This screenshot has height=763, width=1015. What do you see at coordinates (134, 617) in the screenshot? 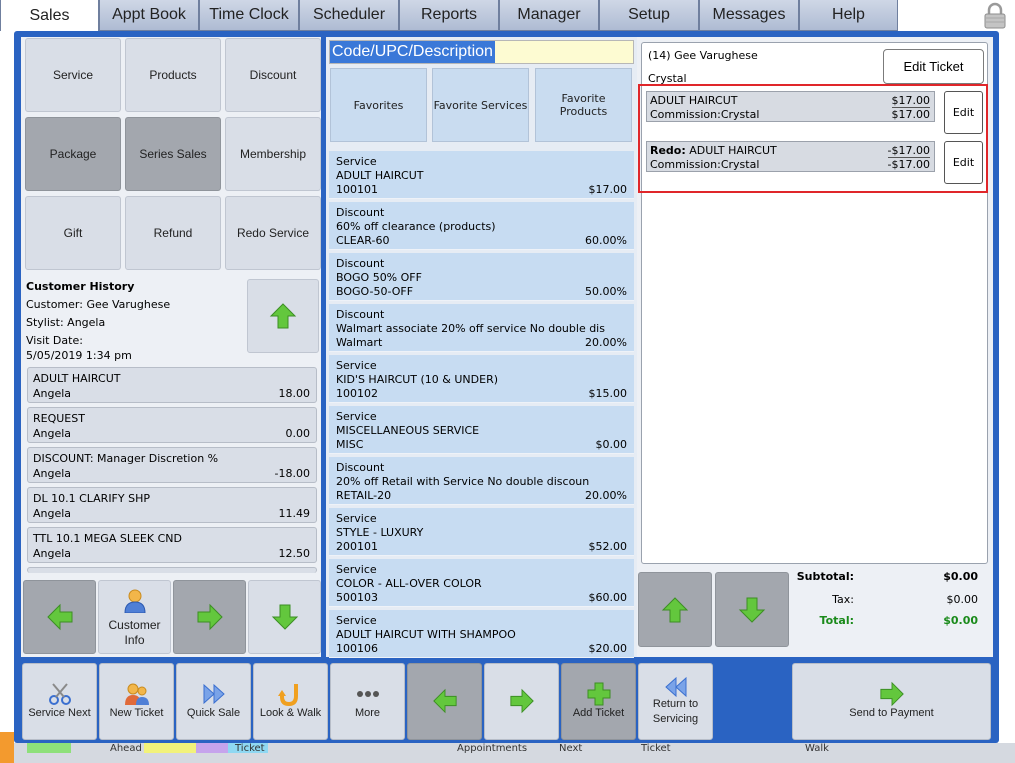
I see `customer-info-button: Customer Info` at bounding box center [134, 617].